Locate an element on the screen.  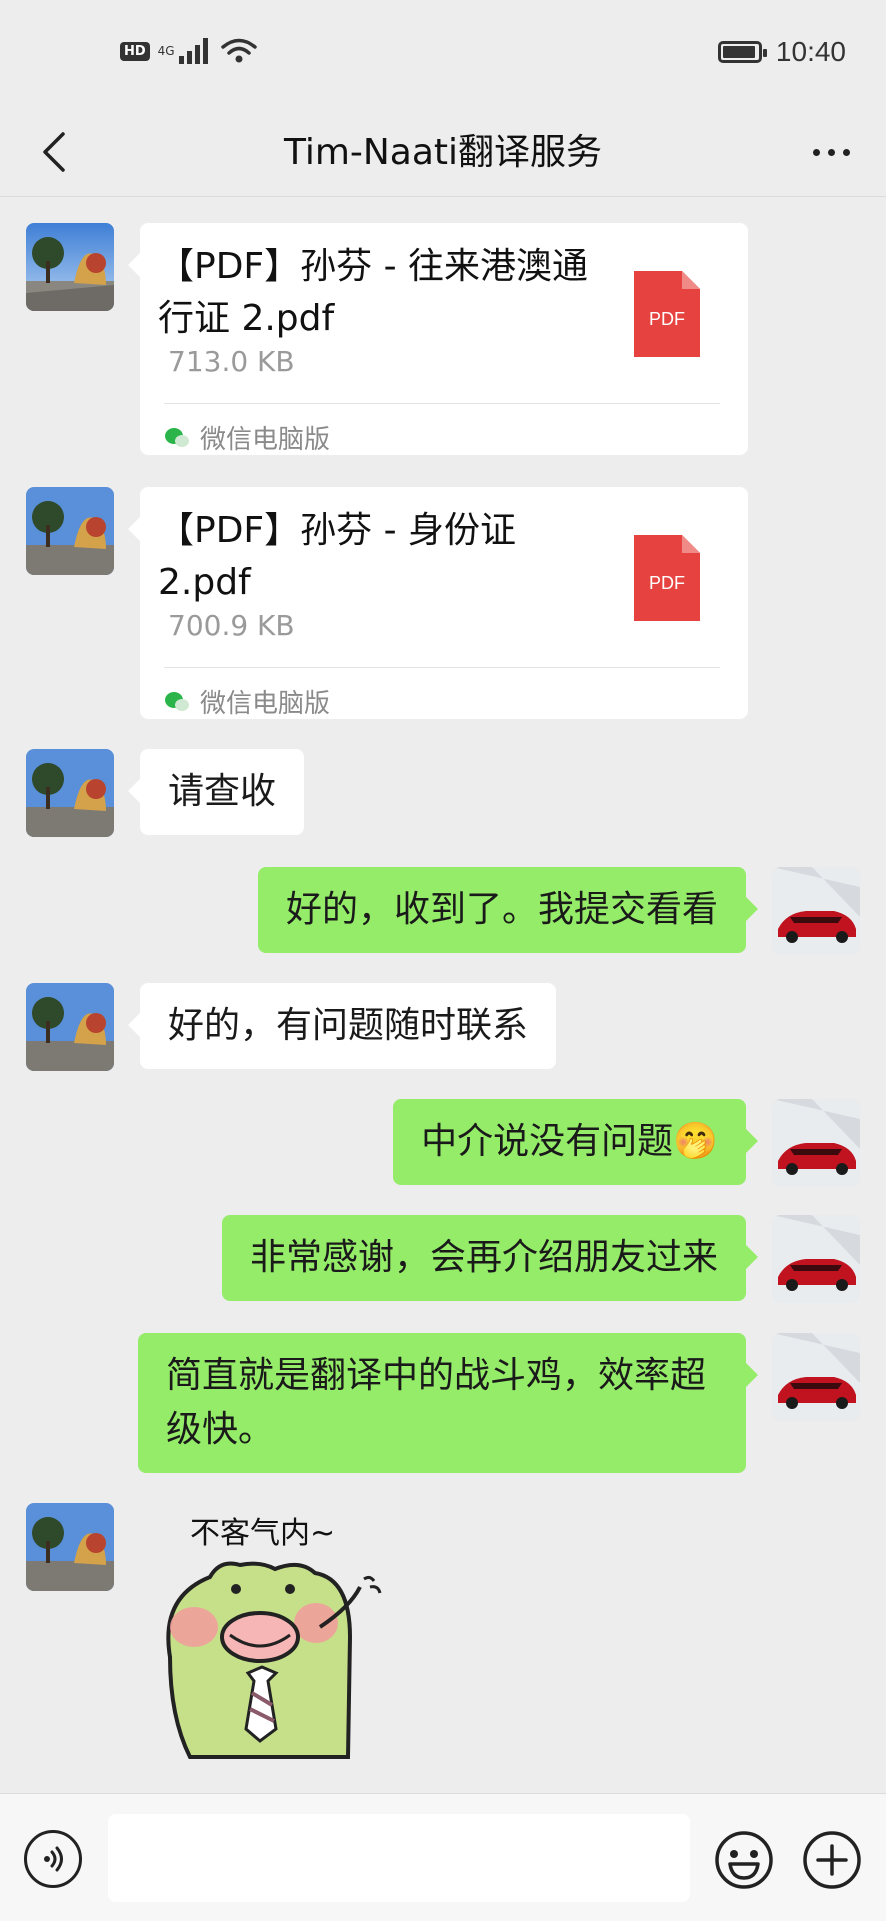
plus-button is located at coordinates (832, 1860).